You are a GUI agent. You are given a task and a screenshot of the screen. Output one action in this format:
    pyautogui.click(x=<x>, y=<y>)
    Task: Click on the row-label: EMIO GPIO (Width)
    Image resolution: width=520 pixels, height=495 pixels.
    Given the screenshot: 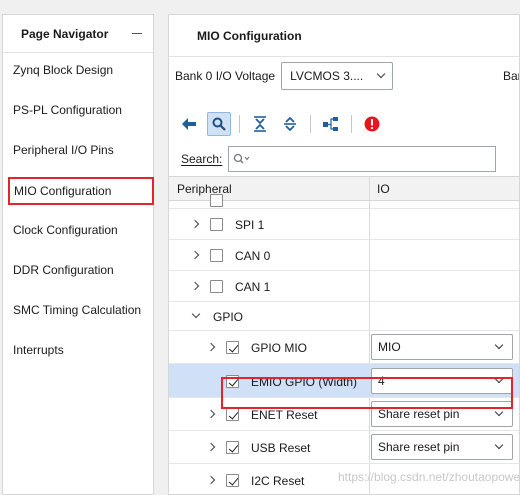 What is the action you would take?
    pyautogui.click(x=304, y=382)
    